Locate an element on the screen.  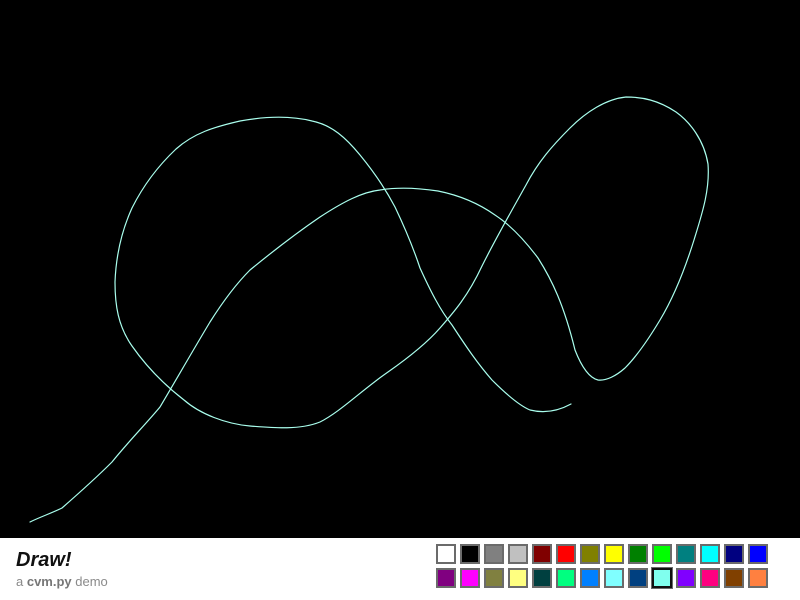
title-block: Draw! a cvm.py demo is located at coordinates (62, 569).